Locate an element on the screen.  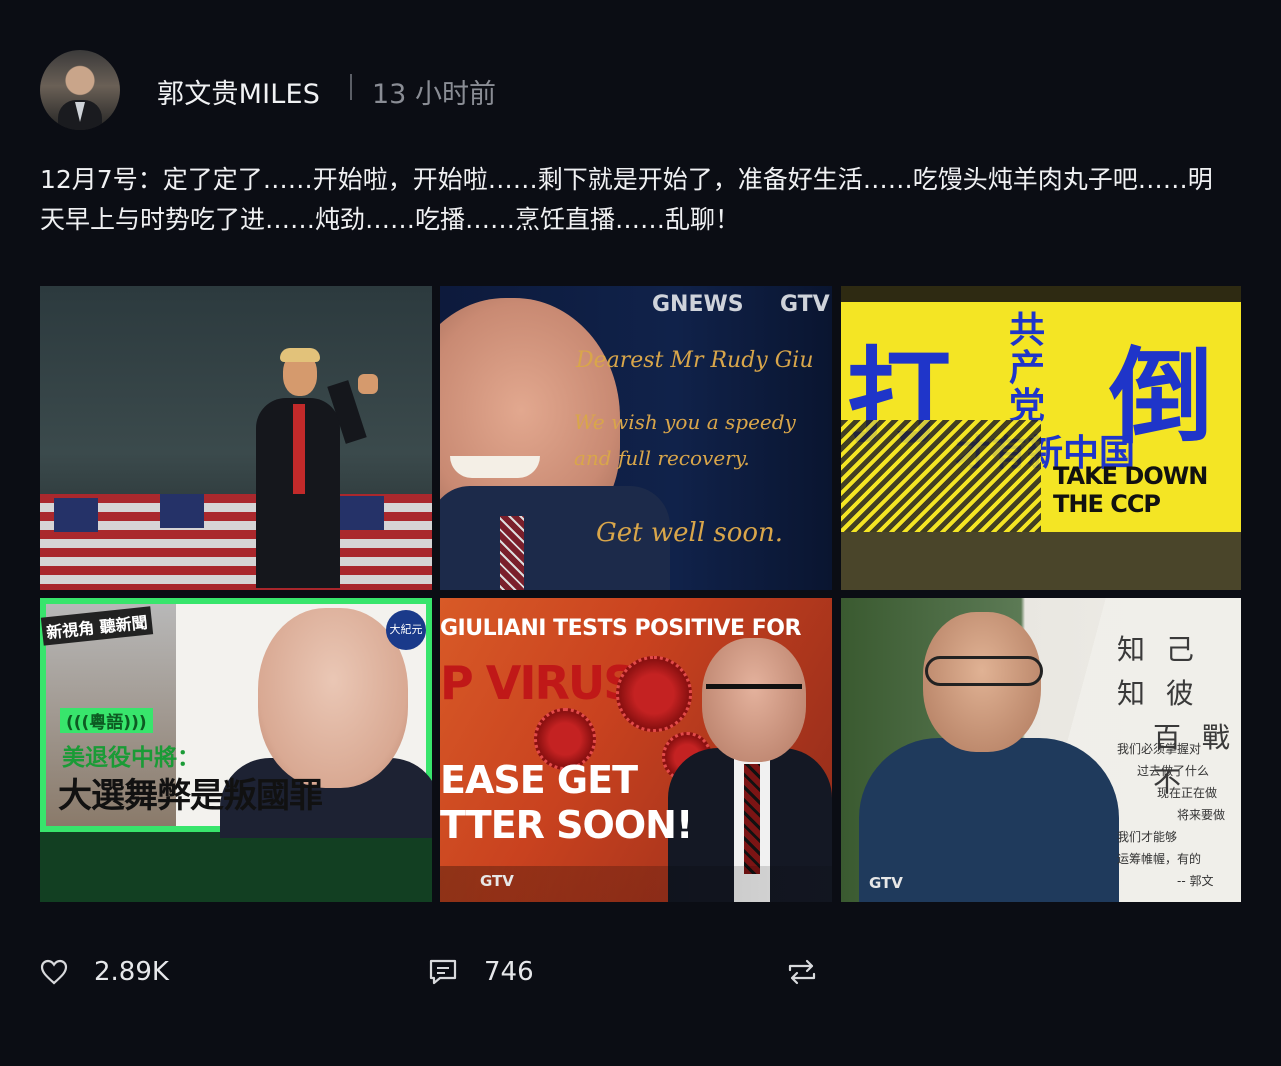
language-tag: (((粵語))) is located at coordinates (106, 720).